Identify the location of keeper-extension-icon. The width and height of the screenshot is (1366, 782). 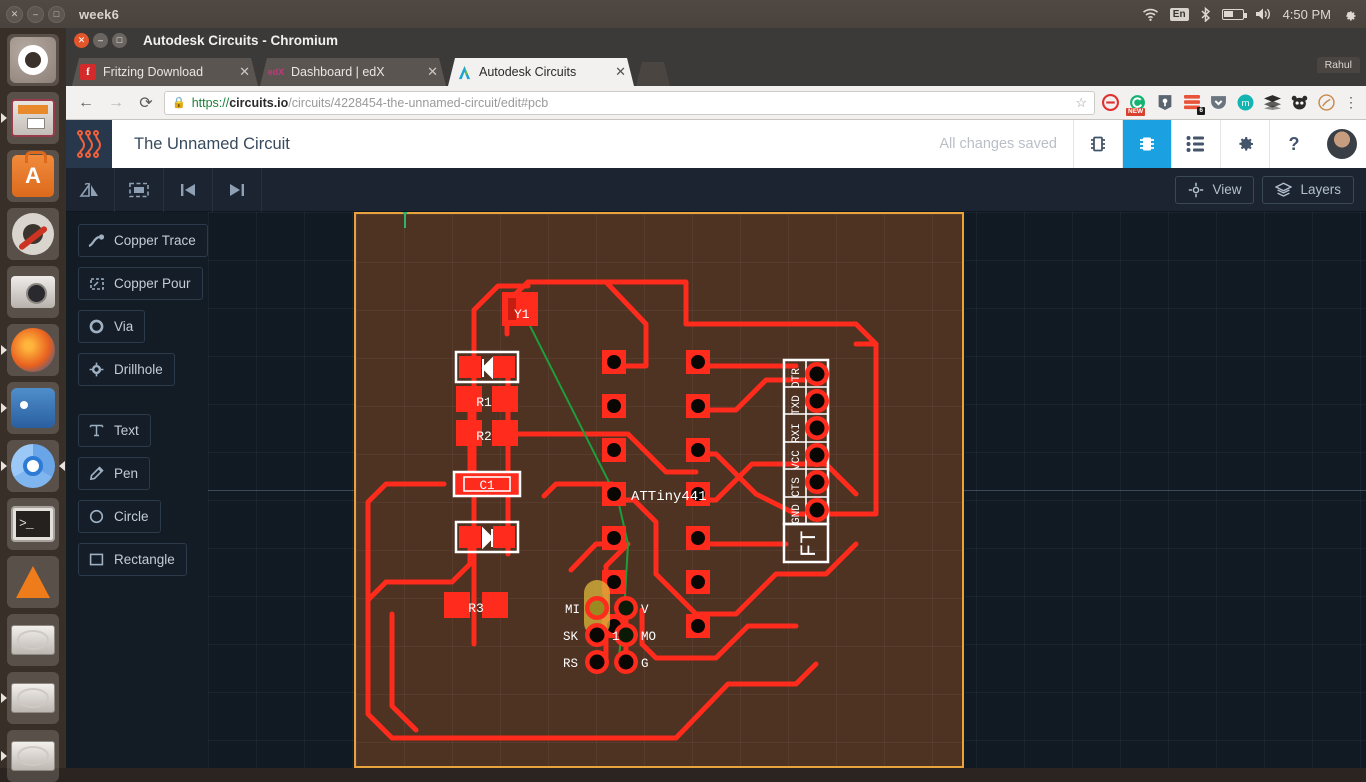
(1164, 102).